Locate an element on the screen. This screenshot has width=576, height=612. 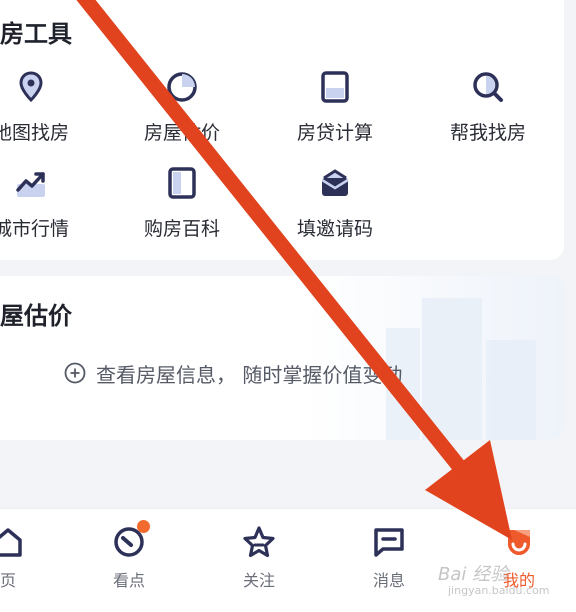
tool-buying-encyclopedia: 购房百科 is located at coordinates (182, 206).